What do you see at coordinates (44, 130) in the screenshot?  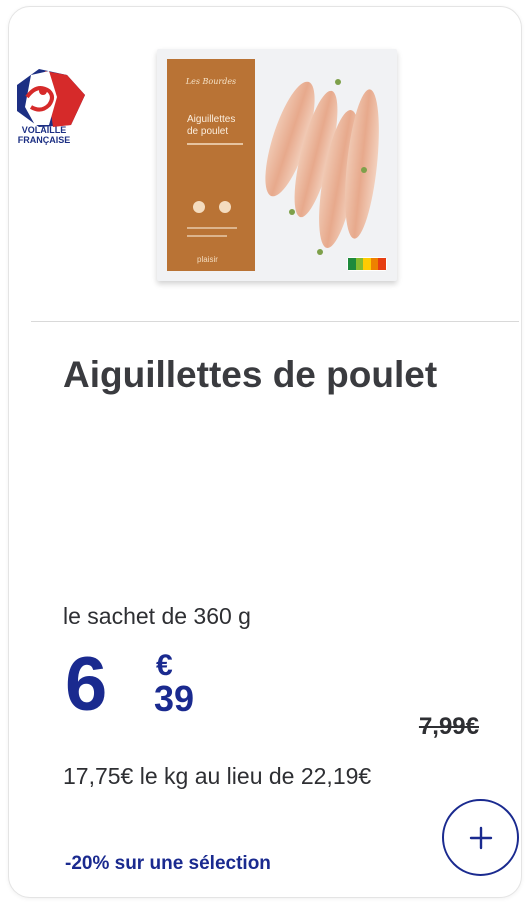 I see `badge-line-1: VOLAILLE` at bounding box center [44, 130].